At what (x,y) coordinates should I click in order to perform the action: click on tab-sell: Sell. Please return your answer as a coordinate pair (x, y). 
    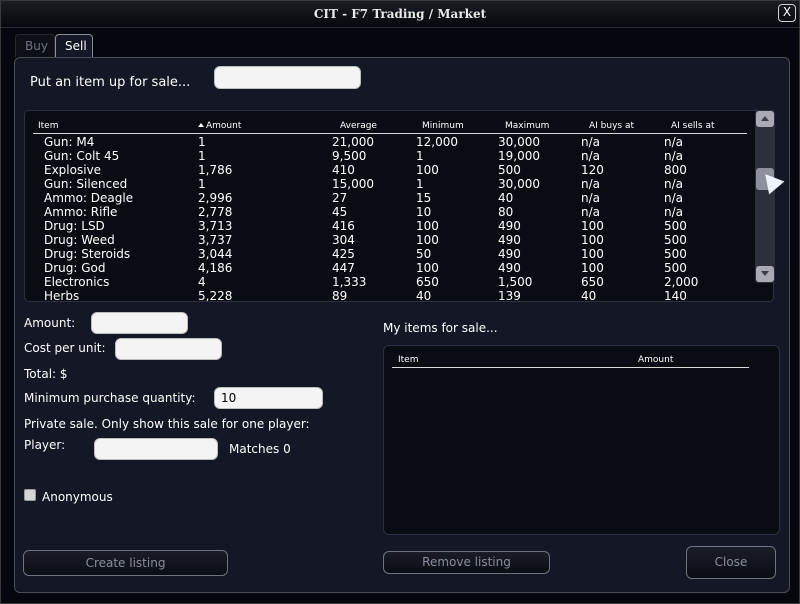
    Looking at the image, I should click on (74, 45).